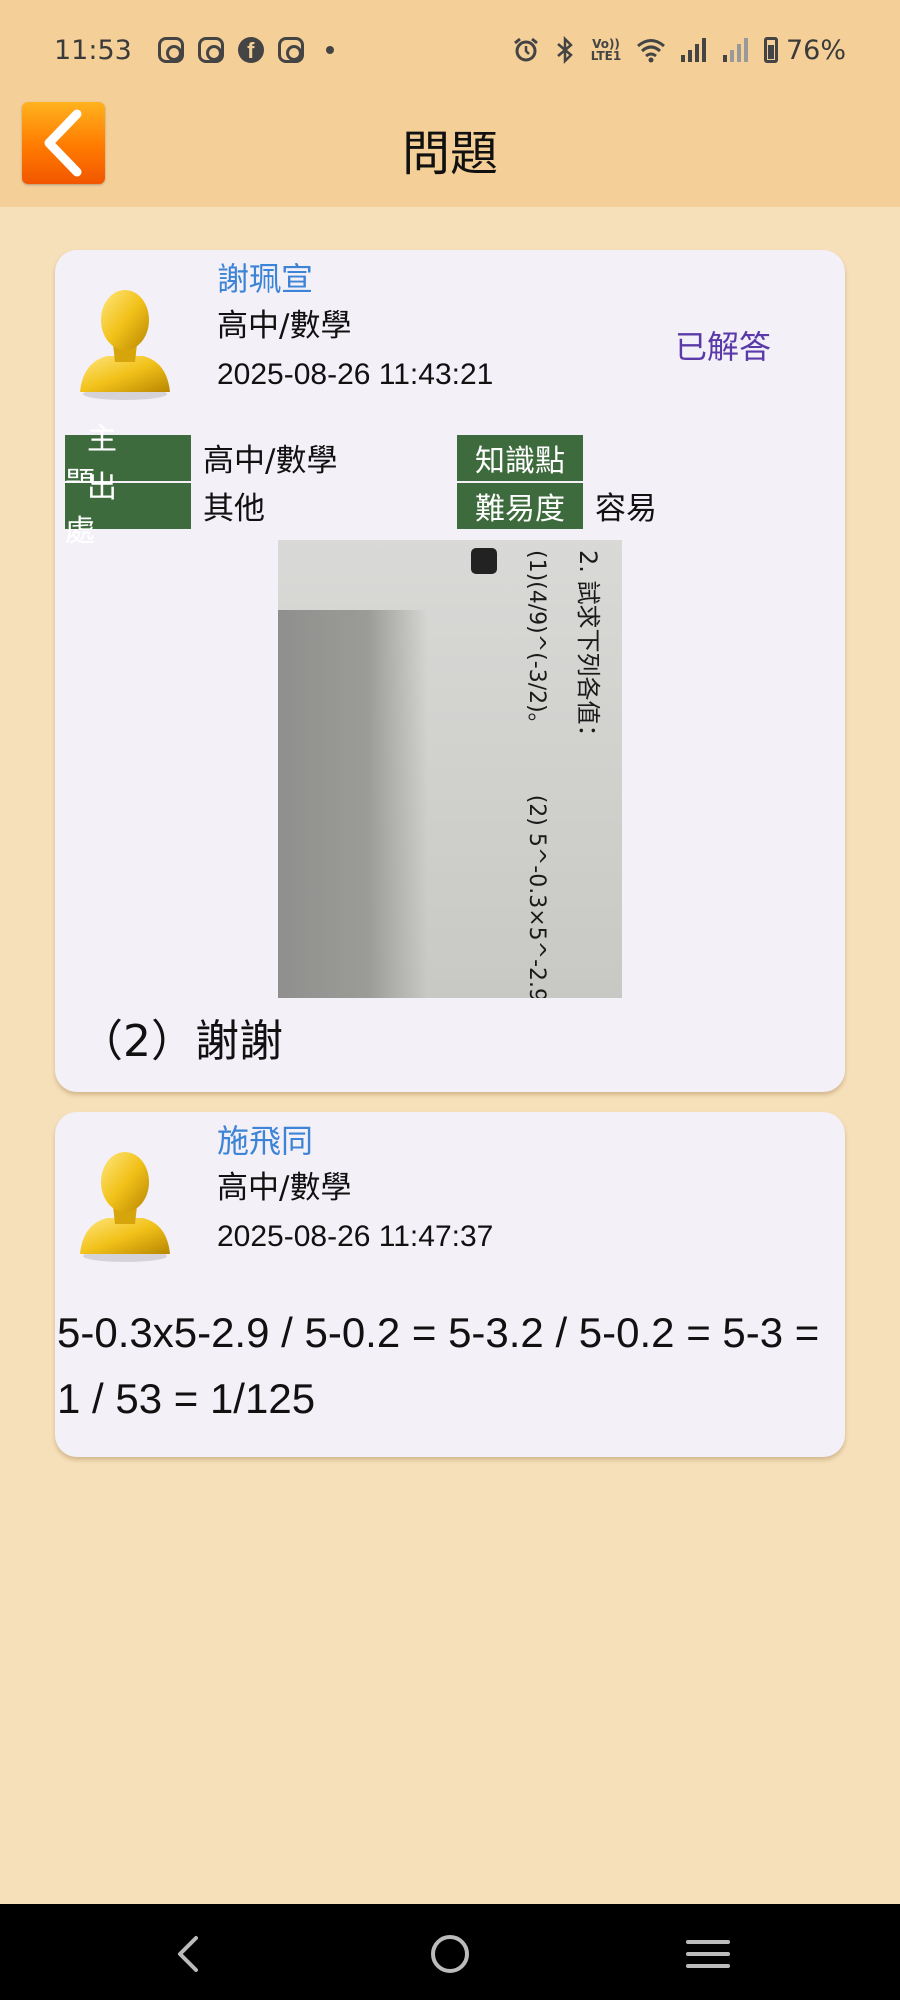 This screenshot has height=2000, width=900. I want to click on photo-heading: 2. 試求下列各值：, so click(588, 649).